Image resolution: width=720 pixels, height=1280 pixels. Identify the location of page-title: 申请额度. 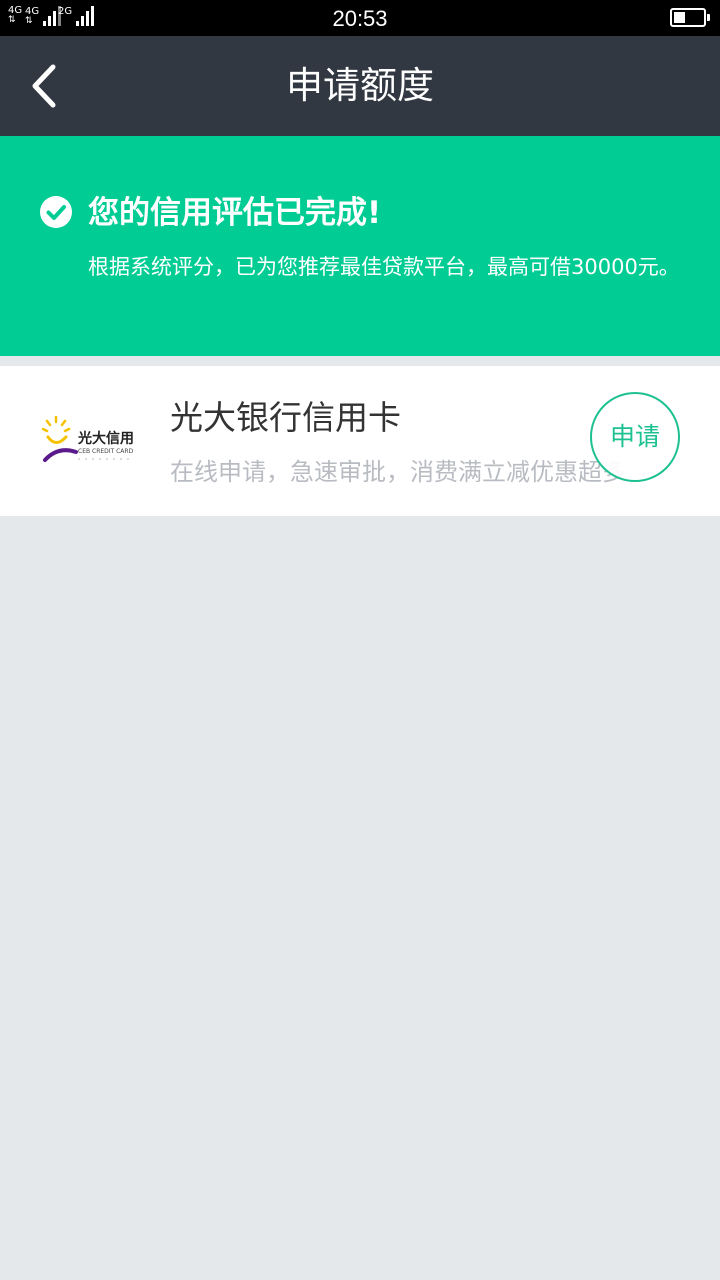
(360, 85).